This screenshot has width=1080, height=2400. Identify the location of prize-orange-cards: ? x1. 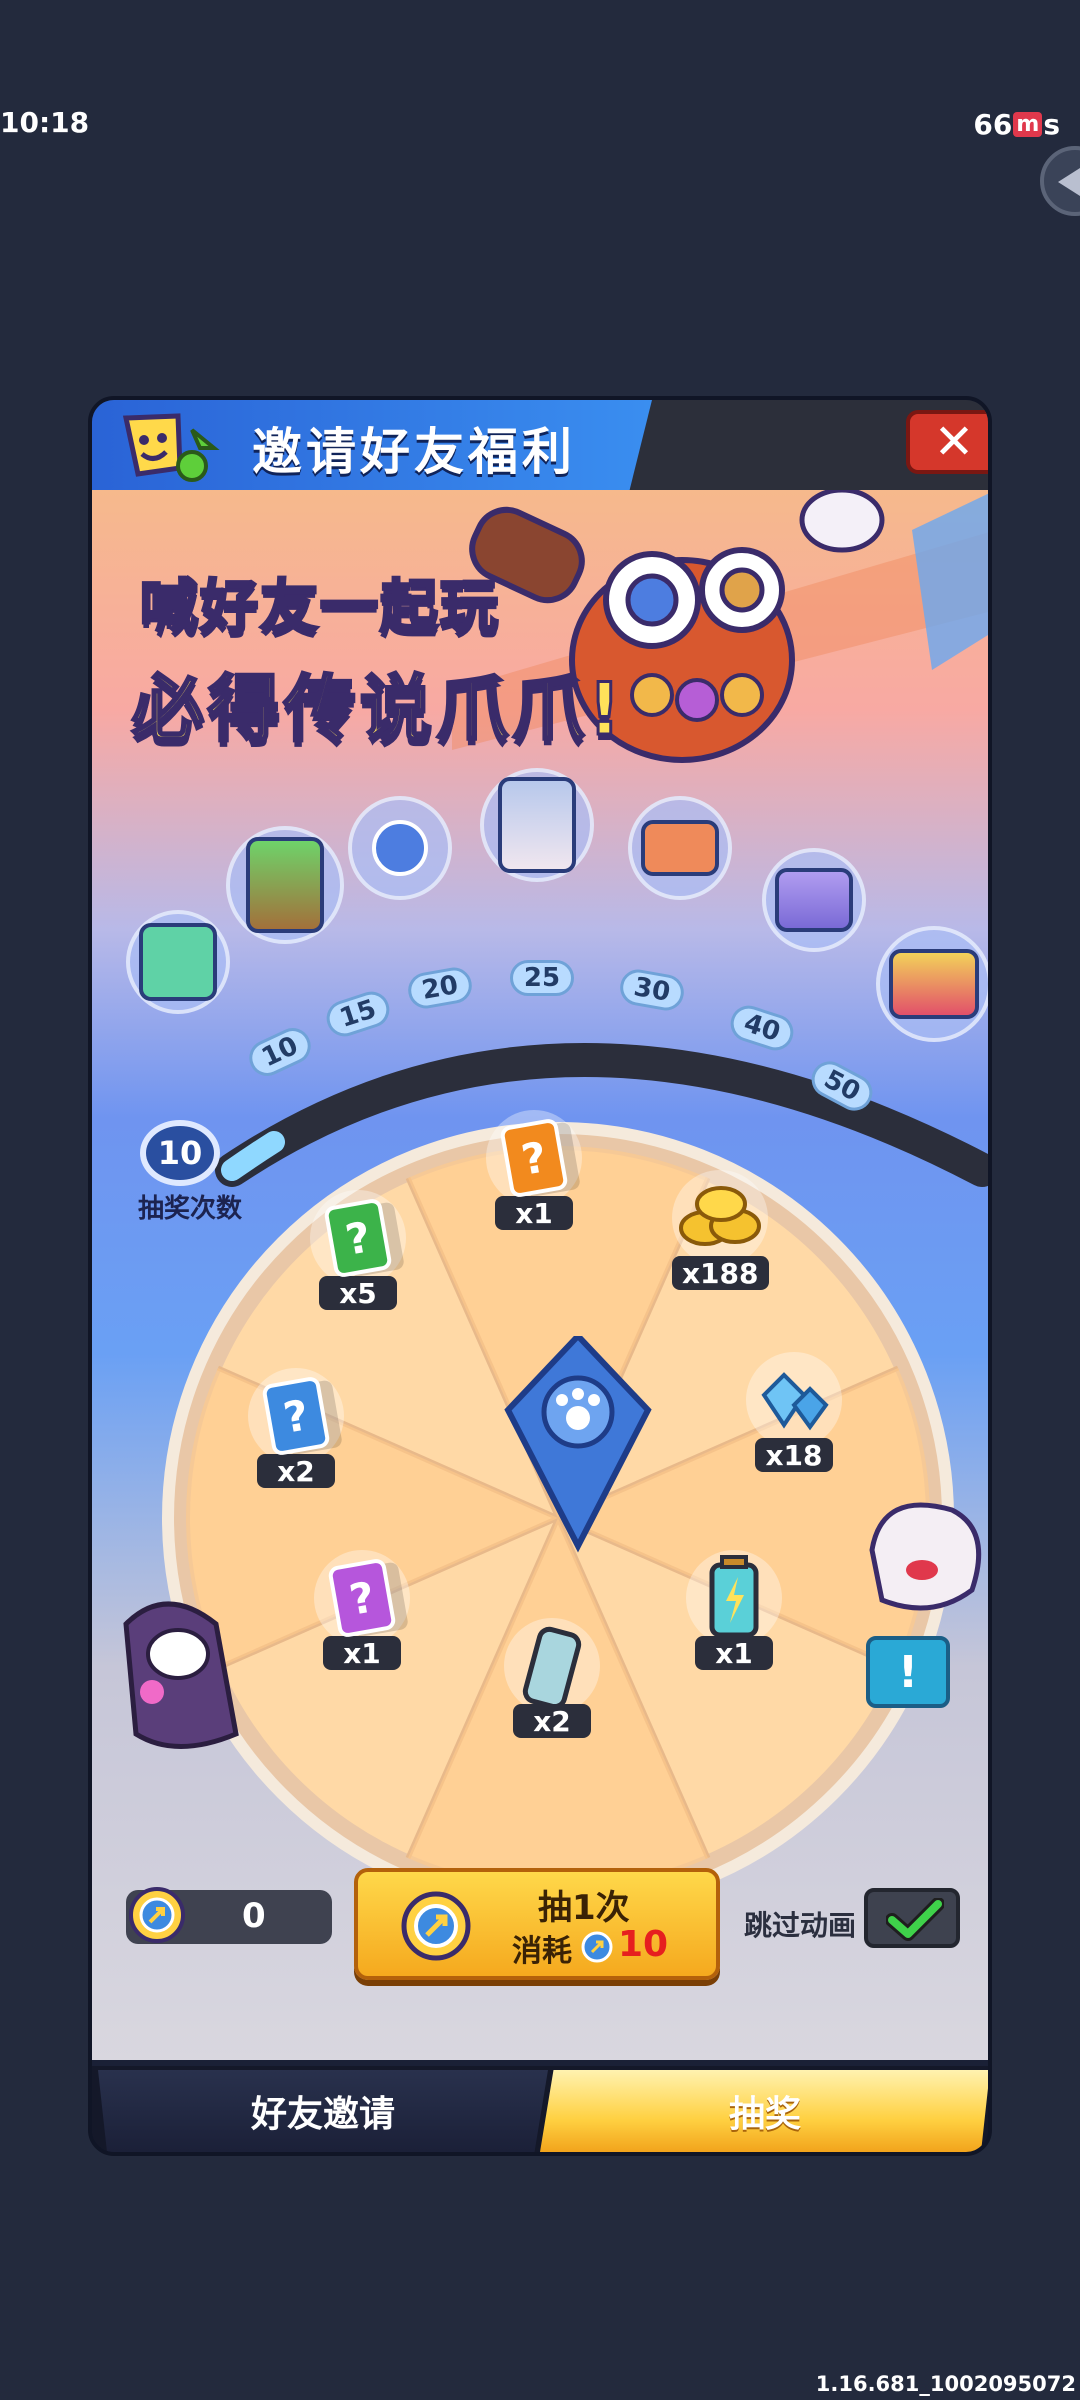
(534, 1170).